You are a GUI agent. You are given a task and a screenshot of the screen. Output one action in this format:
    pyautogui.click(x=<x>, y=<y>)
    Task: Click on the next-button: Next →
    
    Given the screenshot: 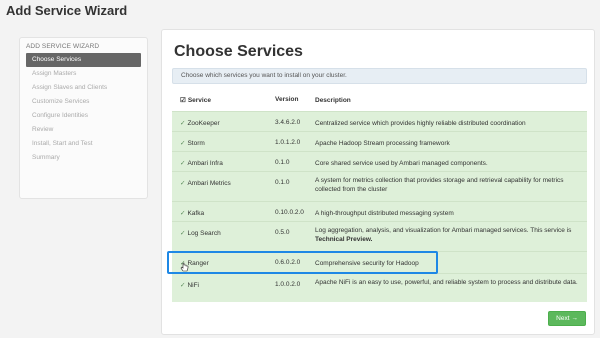 What is the action you would take?
    pyautogui.click(x=567, y=318)
    